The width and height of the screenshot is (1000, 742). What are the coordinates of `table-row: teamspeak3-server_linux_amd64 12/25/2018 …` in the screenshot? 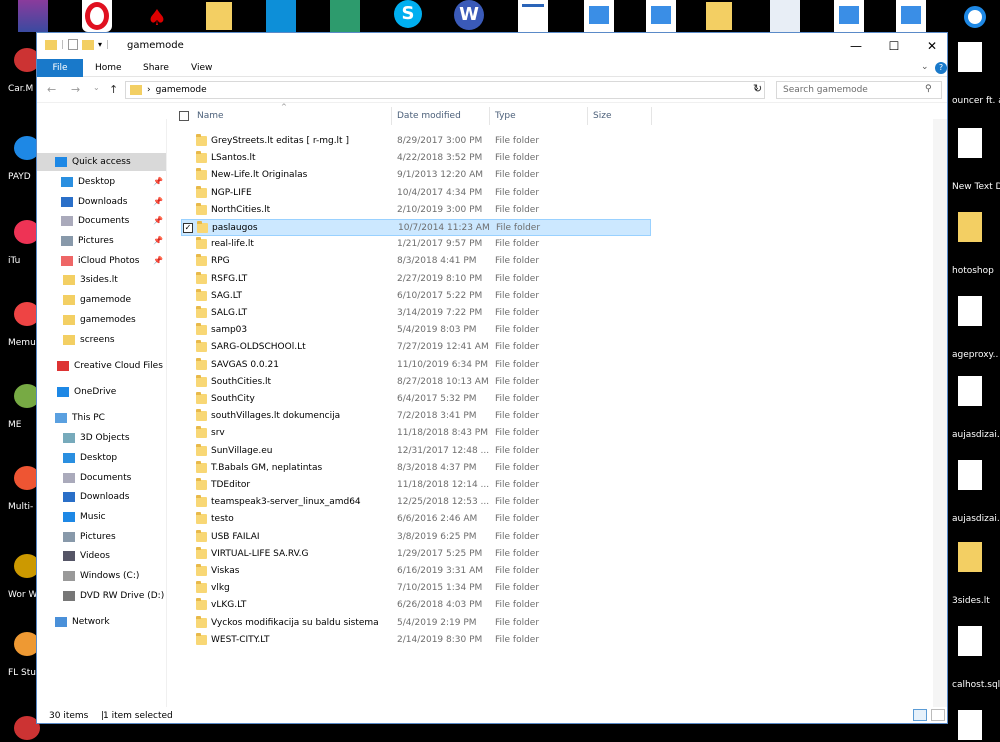 It's located at (416, 502).